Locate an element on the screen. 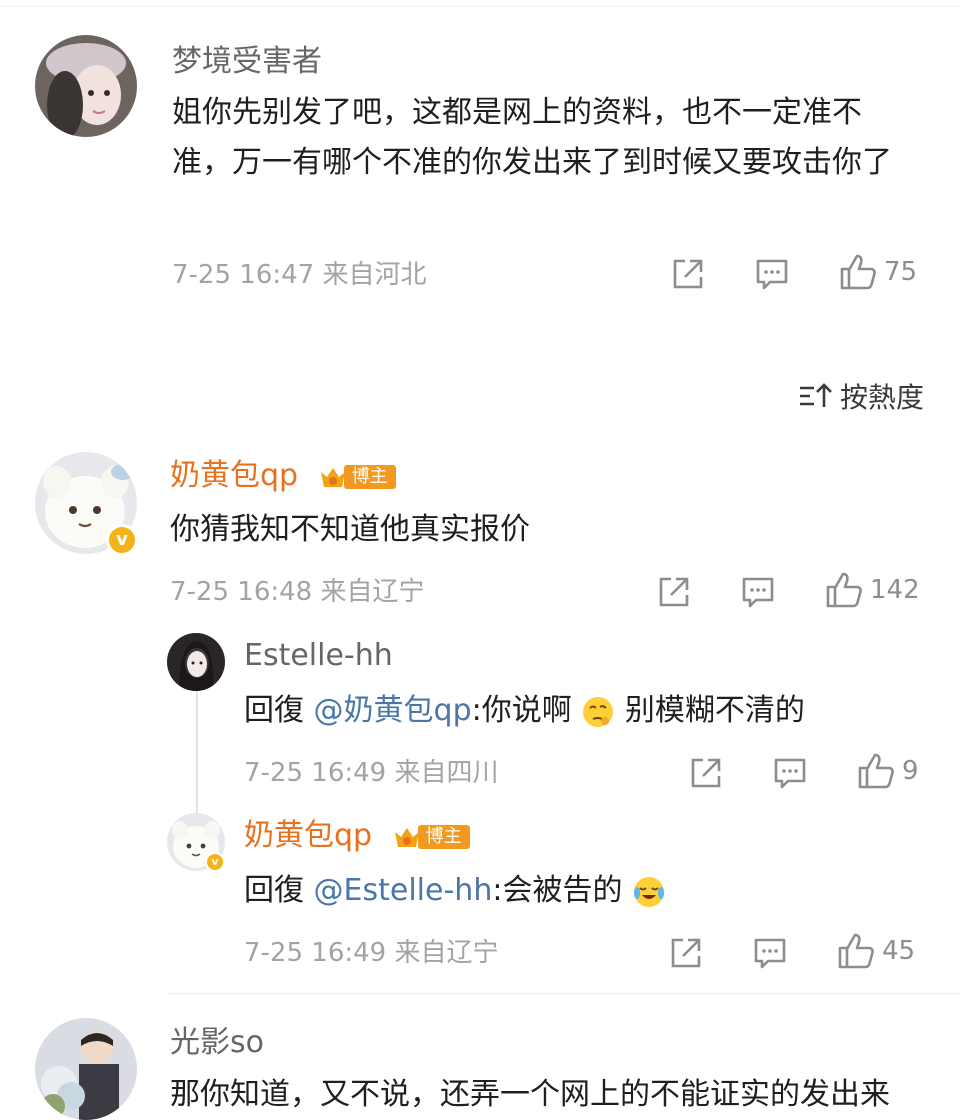  reply-meta-2: 7-25 16:49 来自辽宁 is located at coordinates (371, 953).